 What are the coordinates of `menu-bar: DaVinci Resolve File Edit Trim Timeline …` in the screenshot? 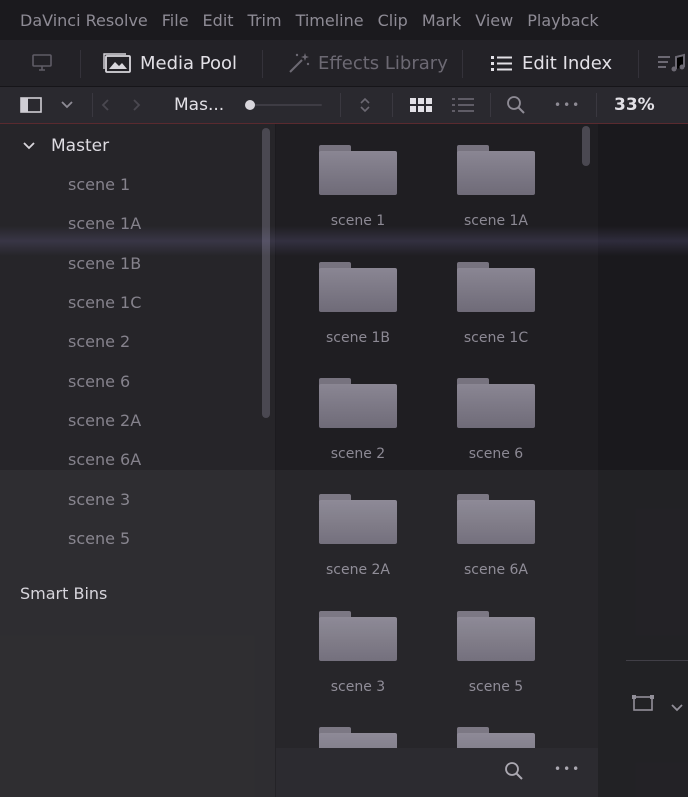 It's located at (344, 20).